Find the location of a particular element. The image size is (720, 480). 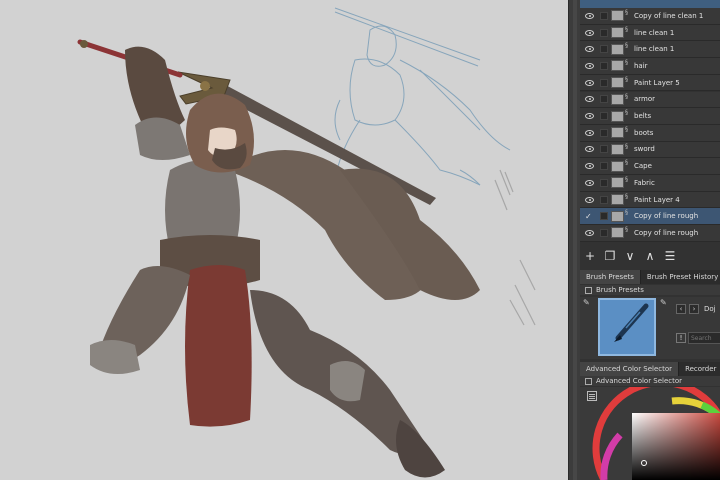

layer-row: § belts is located at coordinates (650, 116).